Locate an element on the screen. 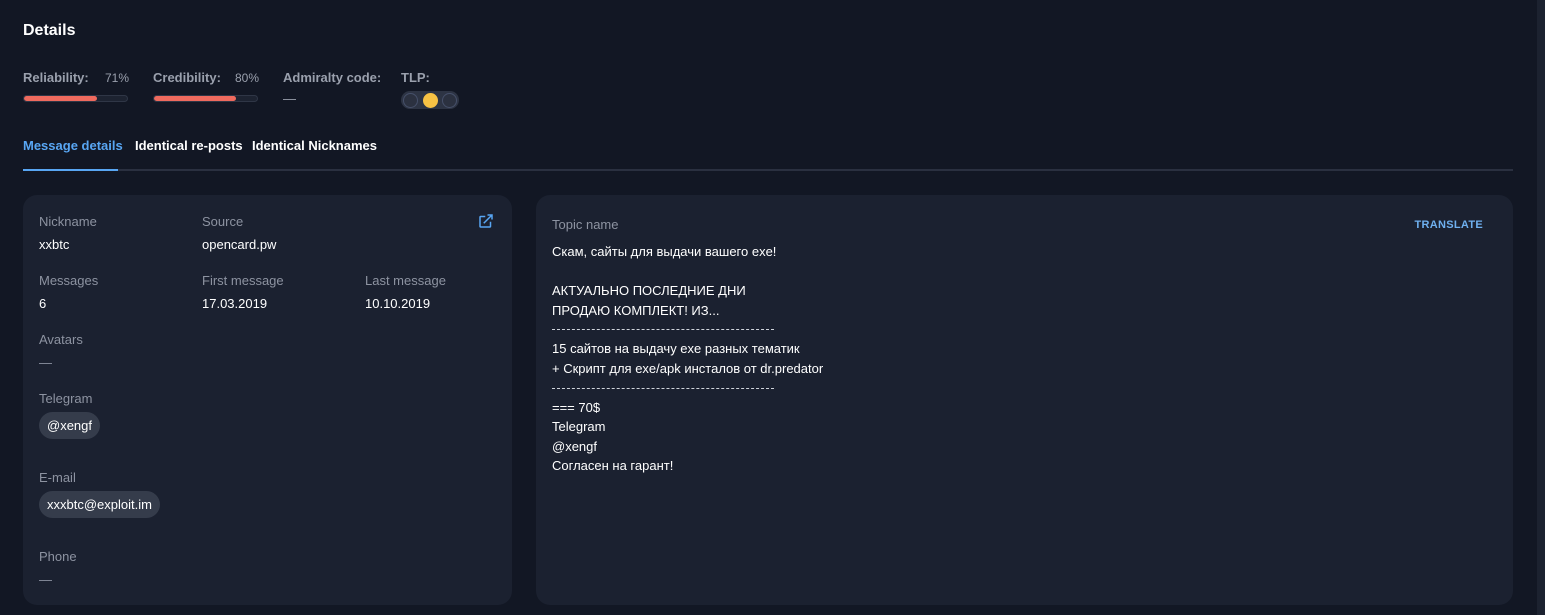 Image resolution: width=1545 pixels, height=615 pixels. message-line: АКТУАЛЬНО ПОСЛЕДНИЕ ДНИ is located at coordinates (649, 291).